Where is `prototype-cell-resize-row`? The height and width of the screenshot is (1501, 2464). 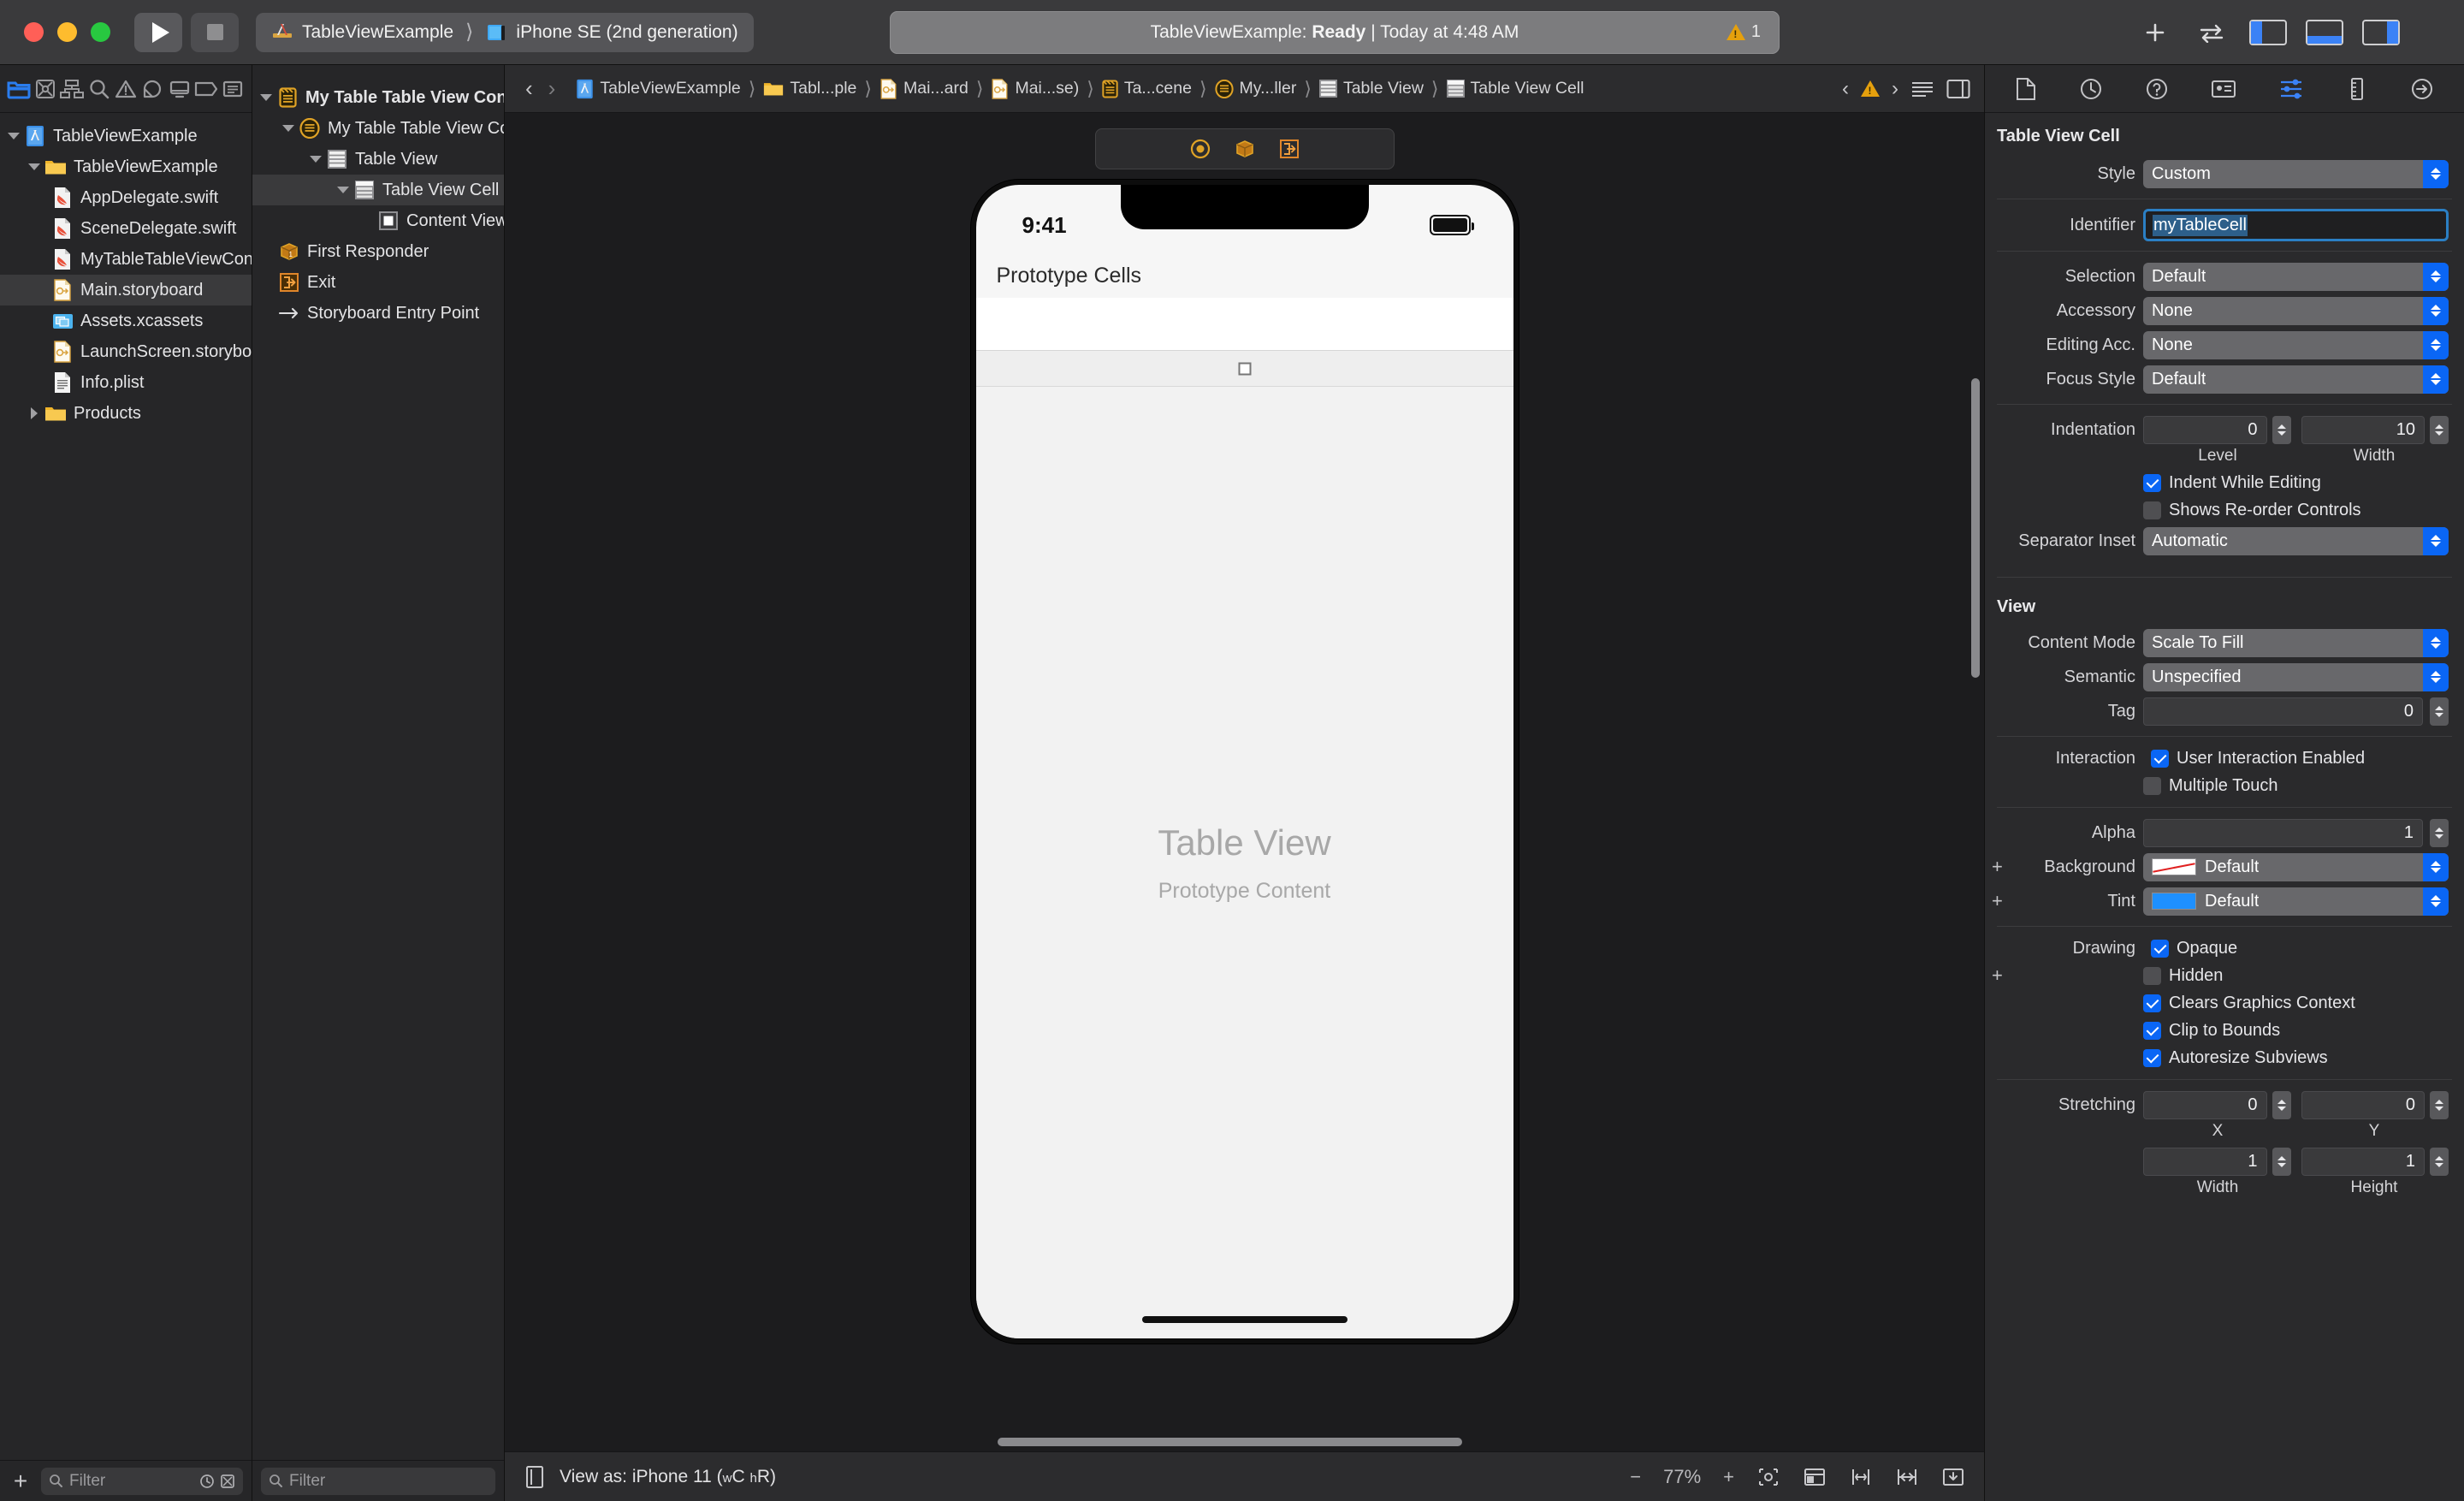 prototype-cell-resize-row is located at coordinates (1244, 369).